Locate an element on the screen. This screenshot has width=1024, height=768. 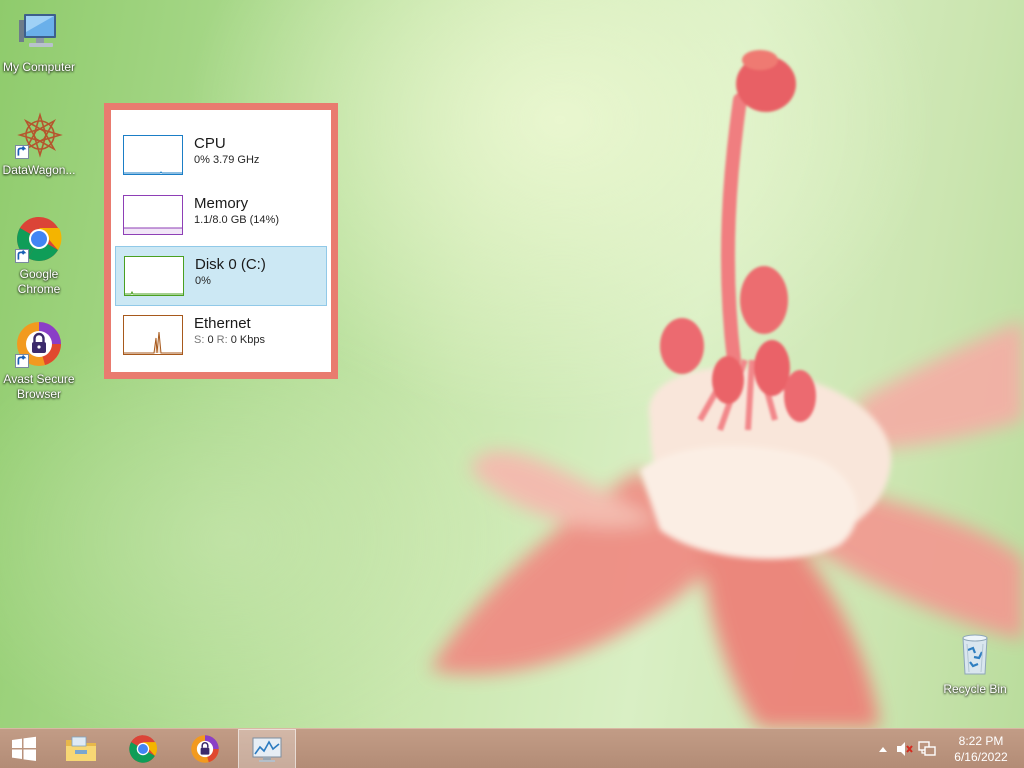
datawagon-icon is located at coordinates (39, 135).